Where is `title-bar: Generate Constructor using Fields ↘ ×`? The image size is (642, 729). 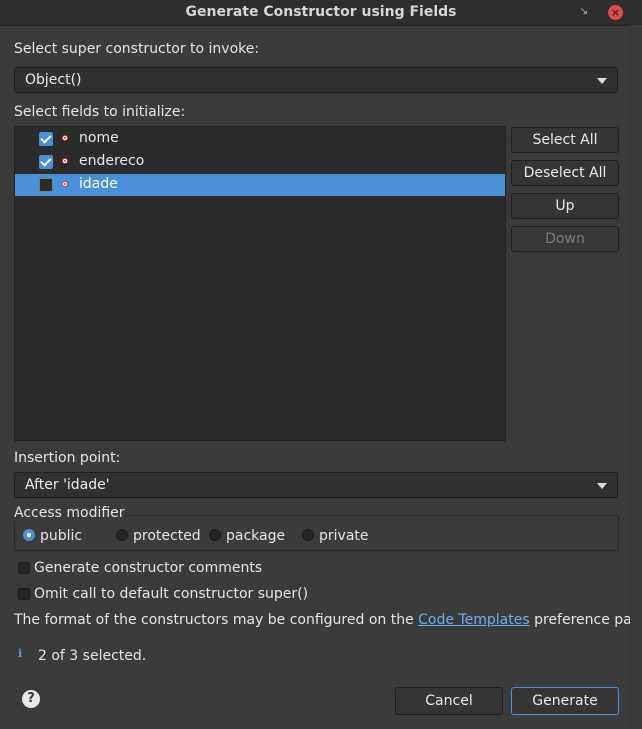 title-bar: Generate Constructor using Fields ↘ × is located at coordinates (321, 13).